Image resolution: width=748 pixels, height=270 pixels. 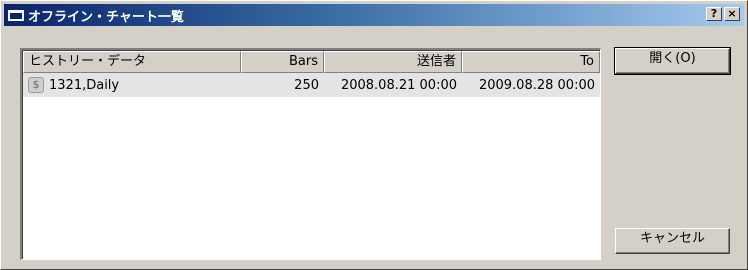 What do you see at coordinates (84, 85) in the screenshot?
I see `row-symbol-label: 1321,Daily` at bounding box center [84, 85].